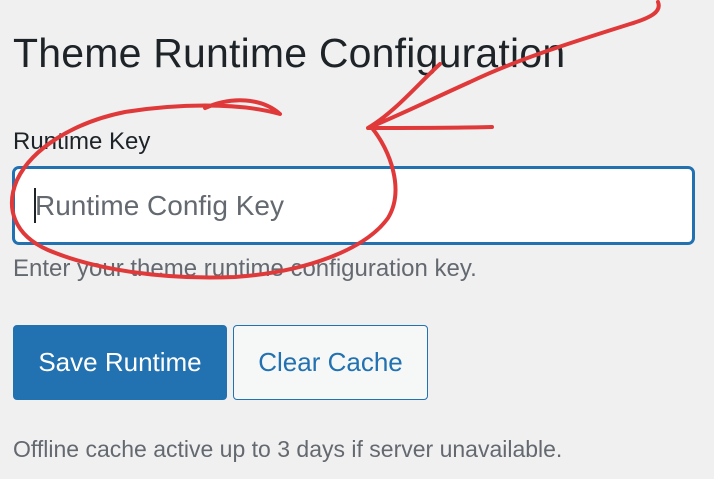 The height and width of the screenshot is (479, 714). Describe the element at coordinates (82, 141) in the screenshot. I see `runtime-key-label: Runtime Key` at that location.